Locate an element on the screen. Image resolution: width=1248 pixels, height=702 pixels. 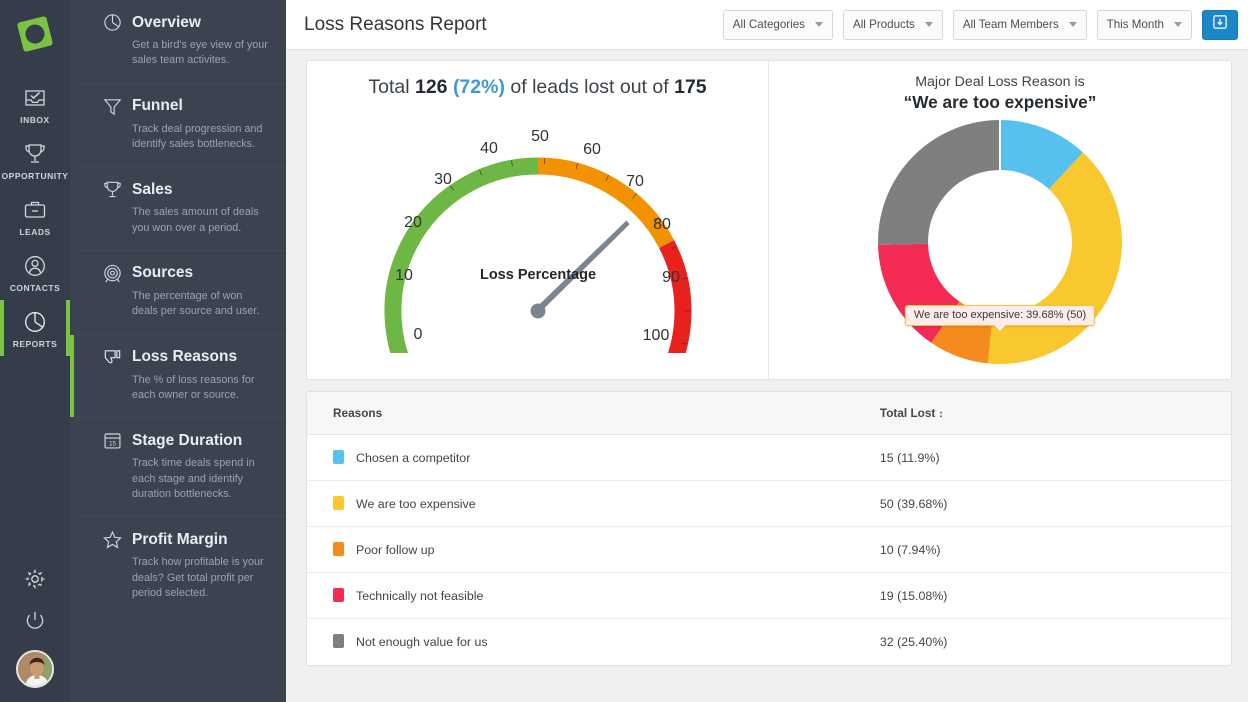
sidebar-item-contacts-label: CONTACTS is located at coordinates (35, 288).